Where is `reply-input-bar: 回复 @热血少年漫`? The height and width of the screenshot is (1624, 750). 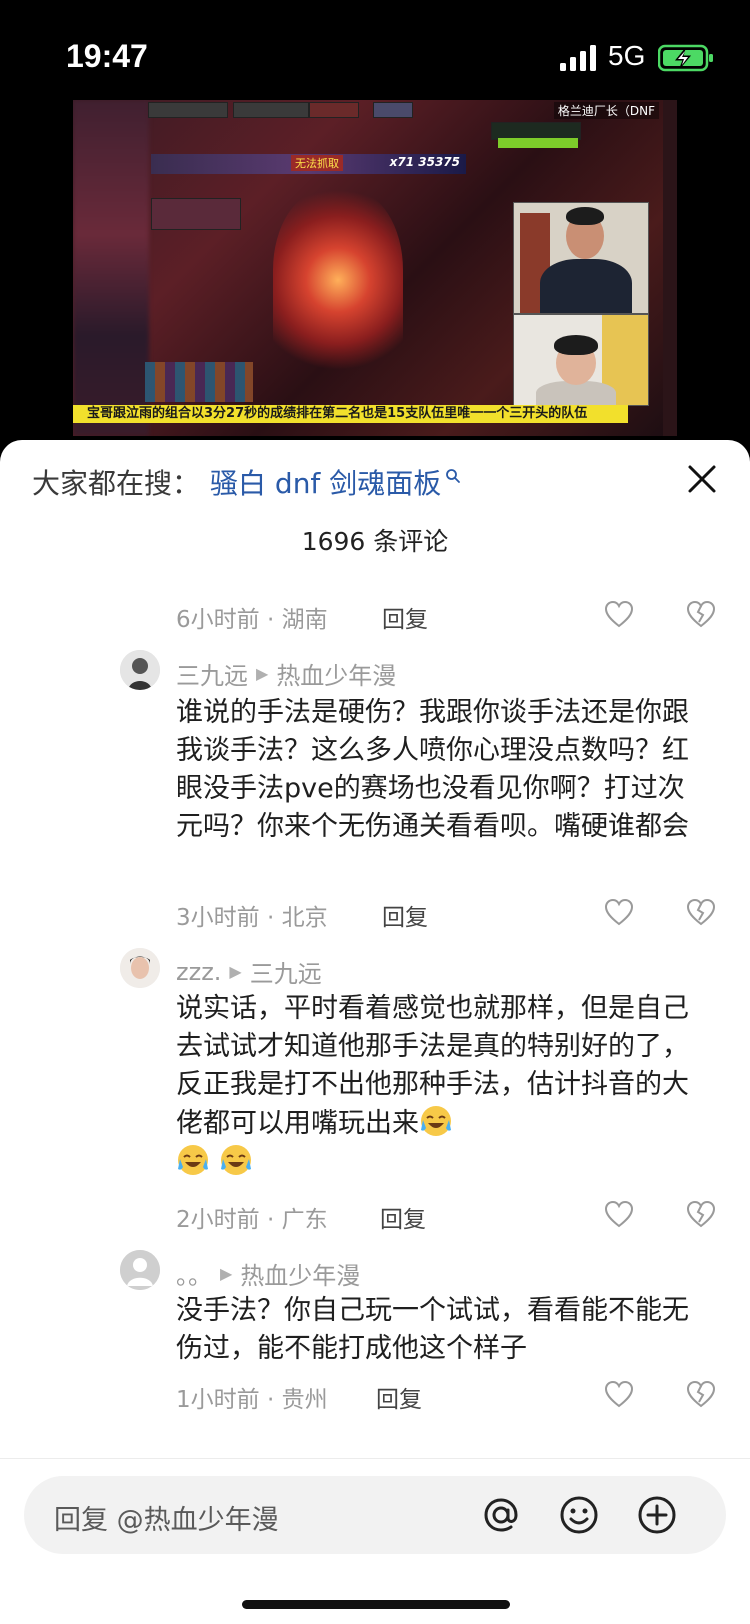 reply-input-bar: 回复 @热血少年漫 is located at coordinates (375, 1515).